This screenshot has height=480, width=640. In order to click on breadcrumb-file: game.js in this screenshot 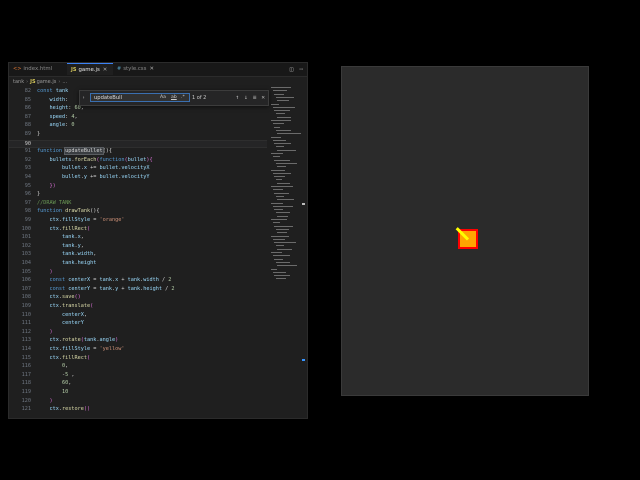, I will do `click(47, 82)`.